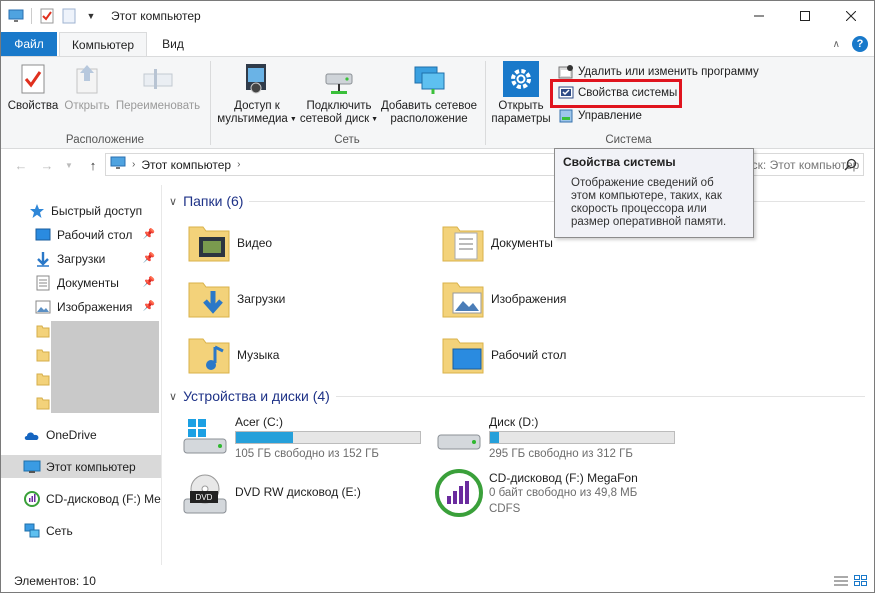  What do you see at coordinates (851, 16) in the screenshot?
I see `close-button` at bounding box center [851, 16].